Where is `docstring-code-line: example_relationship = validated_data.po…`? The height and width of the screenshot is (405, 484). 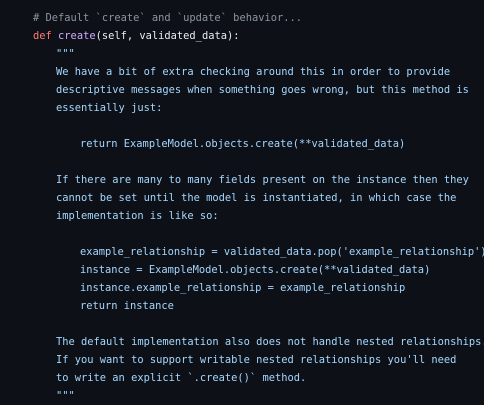
docstring-code-line: example_relationship = validated_data.po… is located at coordinates (282, 252).